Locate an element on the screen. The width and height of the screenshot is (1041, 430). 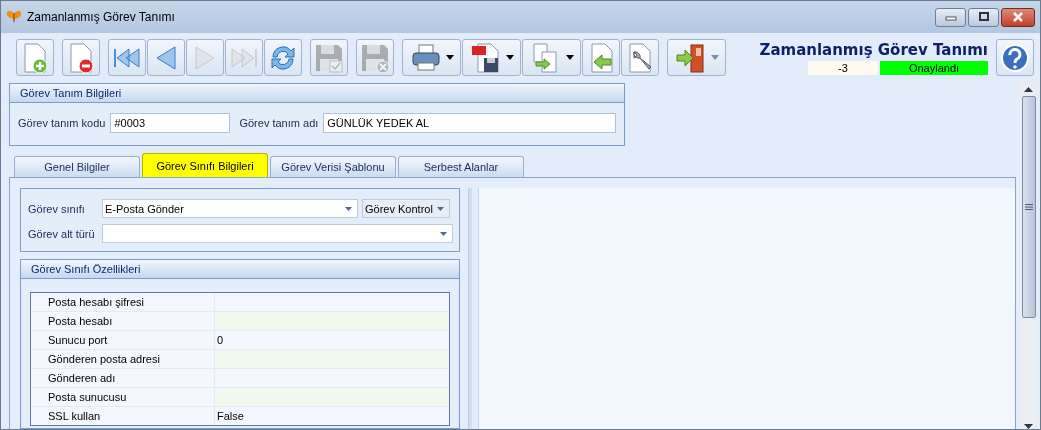
minimize-icon is located at coordinates (950, 17).